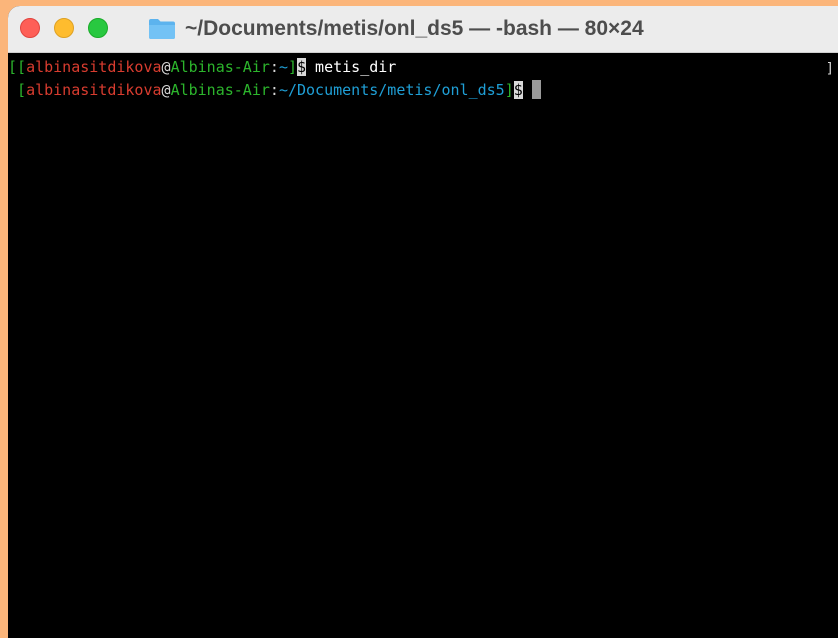 This screenshot has width=838, height=638. Describe the element at coordinates (98, 28) in the screenshot. I see `zoom-button` at that location.